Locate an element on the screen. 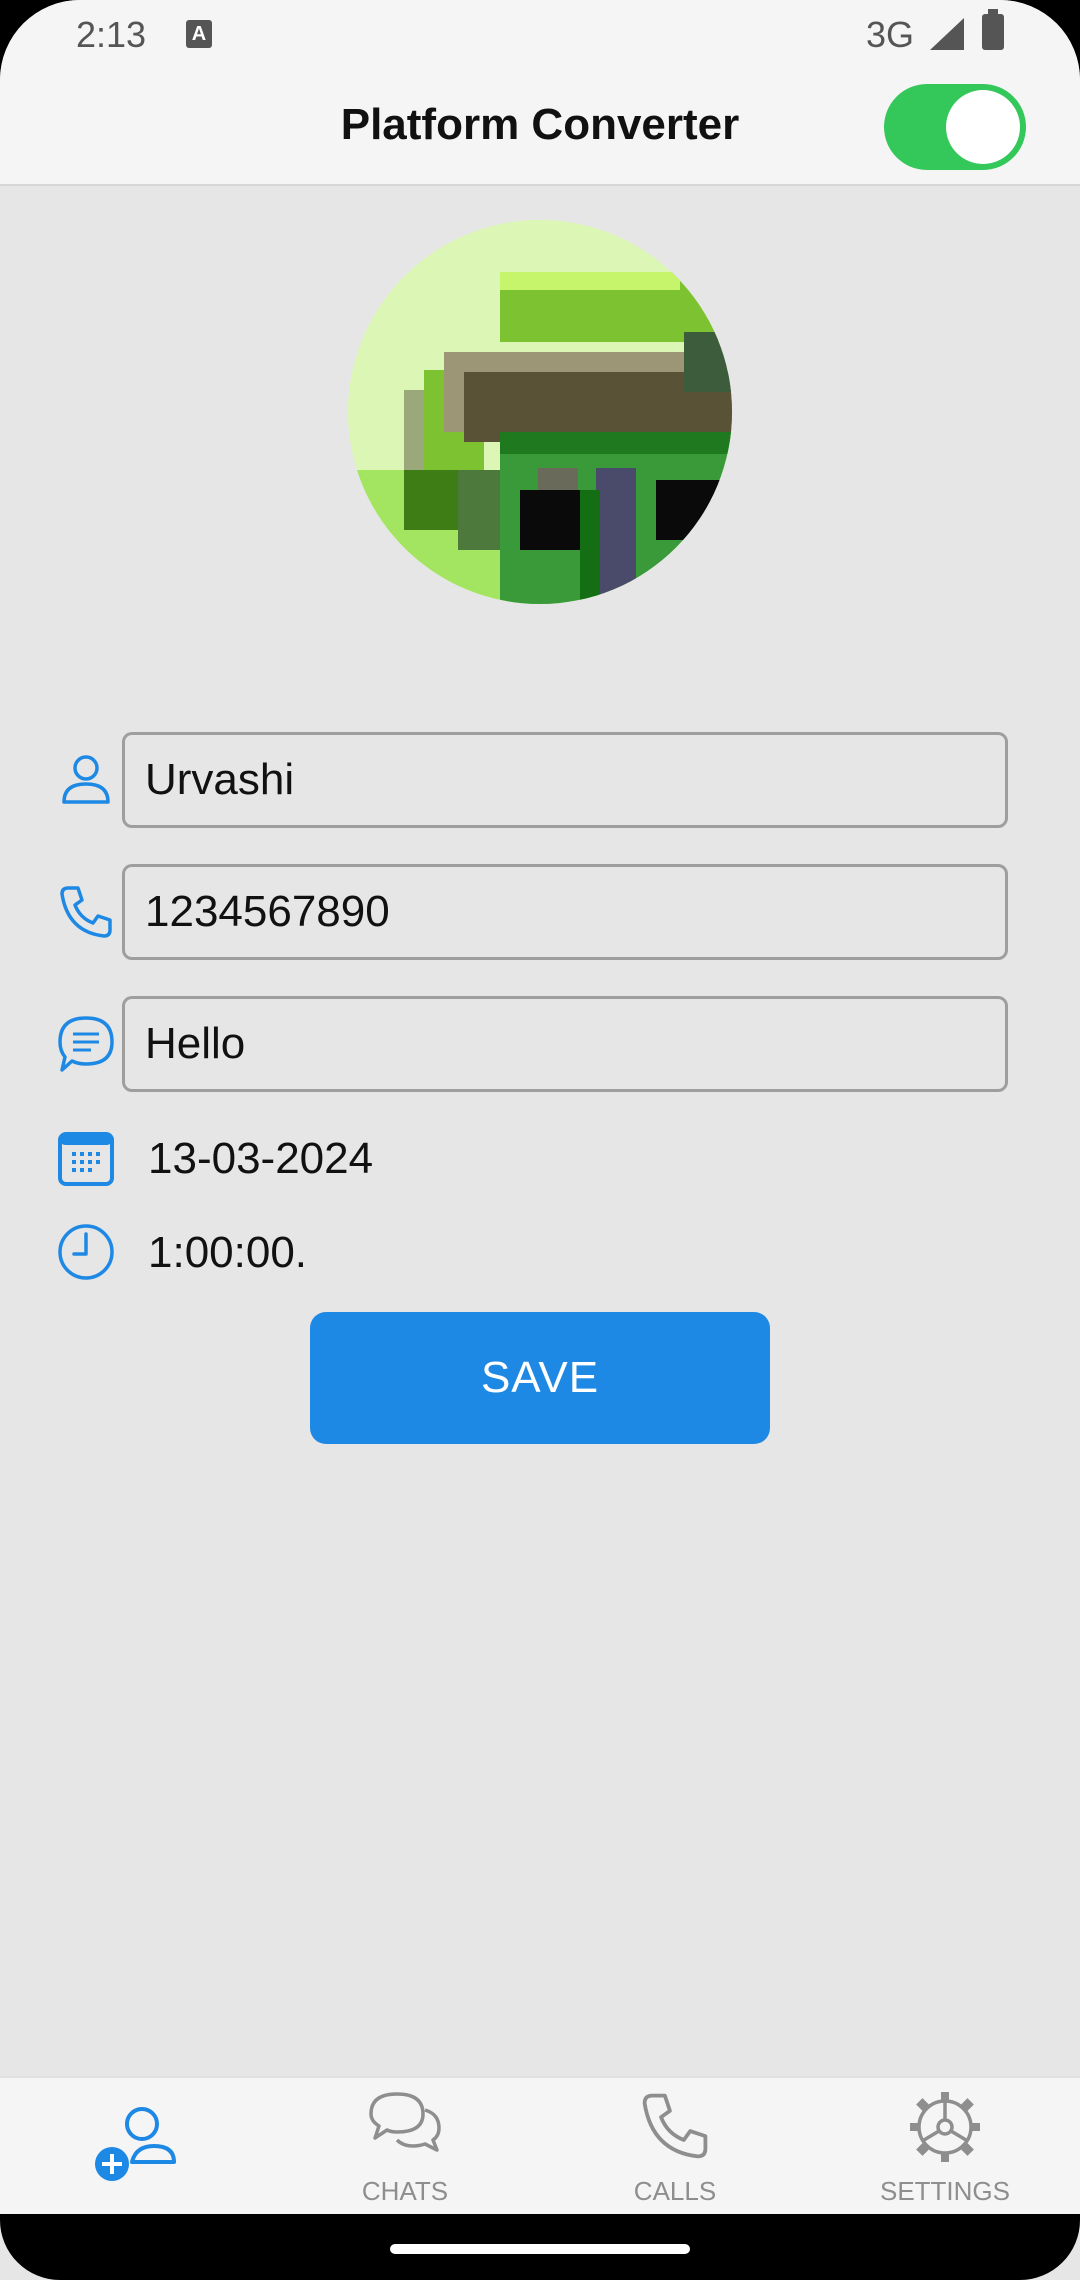  platform-toggle is located at coordinates (955, 127).